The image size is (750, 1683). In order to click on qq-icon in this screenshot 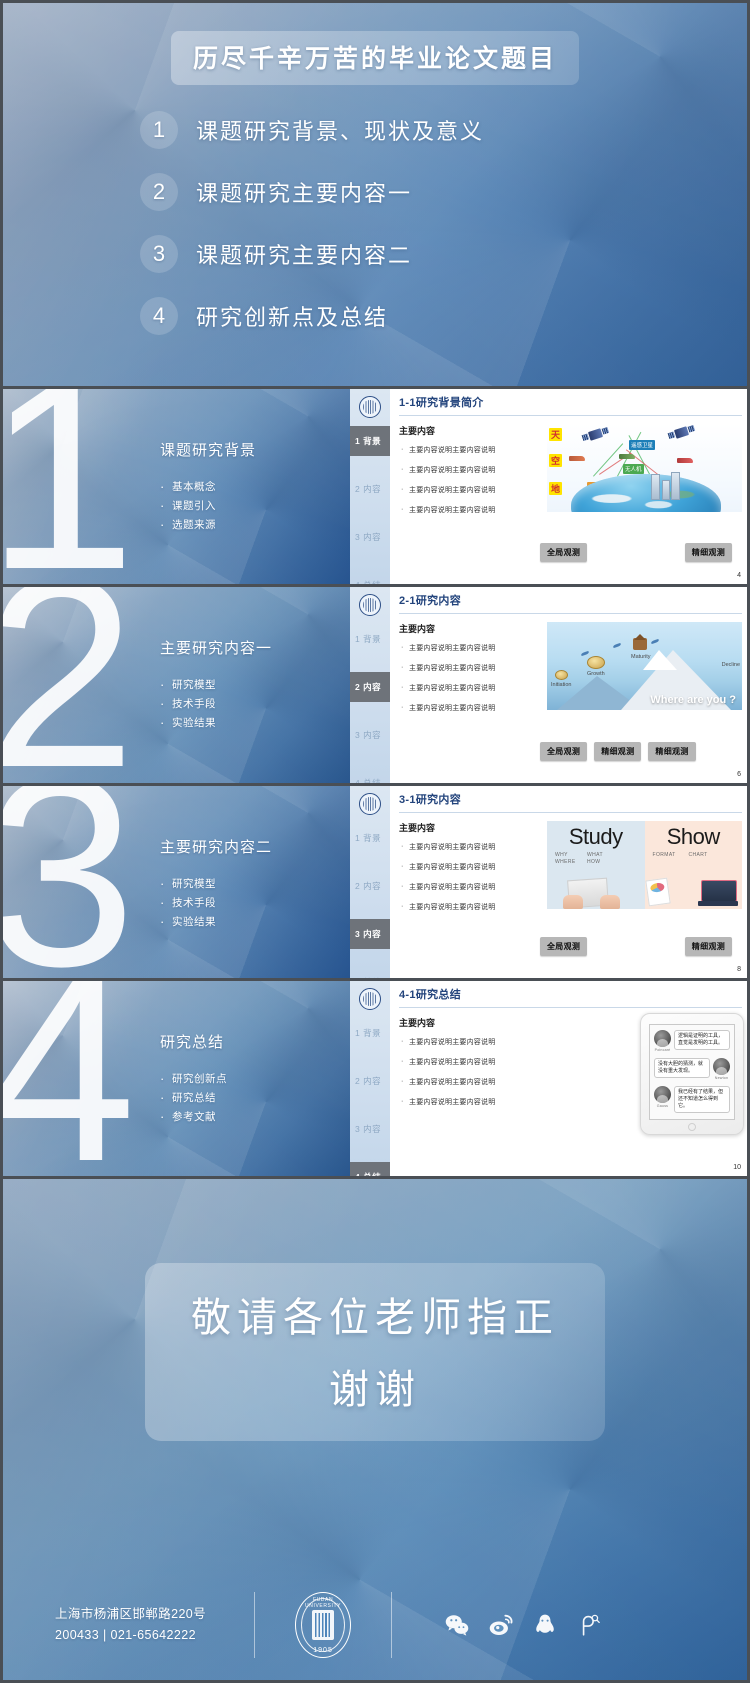, I will do `click(545, 1625)`.